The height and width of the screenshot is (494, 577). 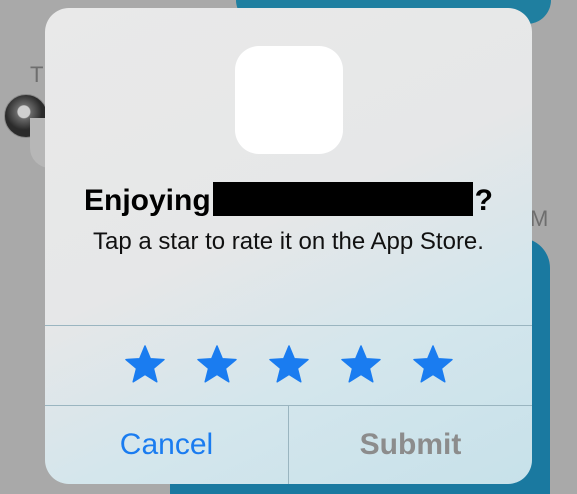 I want to click on alert-title-prefix: Enjoying, so click(x=147, y=200).